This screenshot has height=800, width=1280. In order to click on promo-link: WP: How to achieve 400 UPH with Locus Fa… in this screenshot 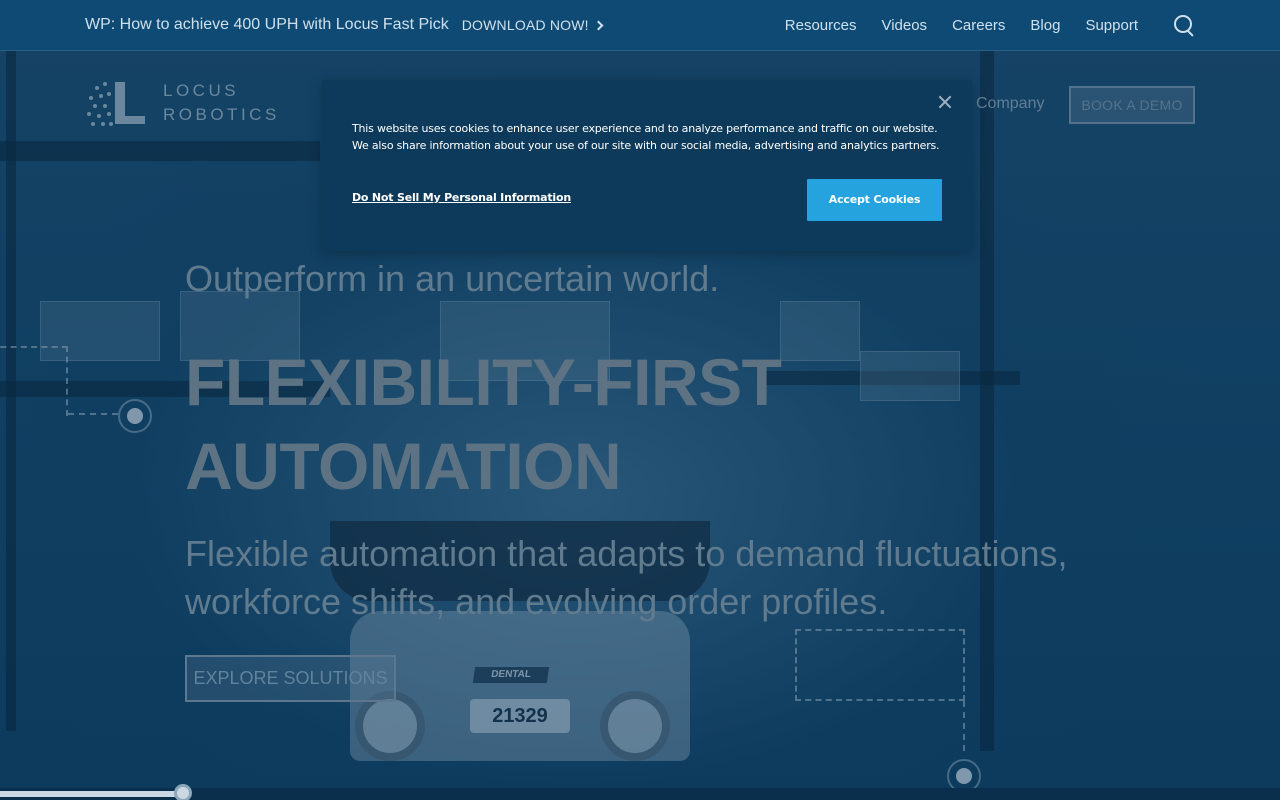, I will do `click(267, 25)`.